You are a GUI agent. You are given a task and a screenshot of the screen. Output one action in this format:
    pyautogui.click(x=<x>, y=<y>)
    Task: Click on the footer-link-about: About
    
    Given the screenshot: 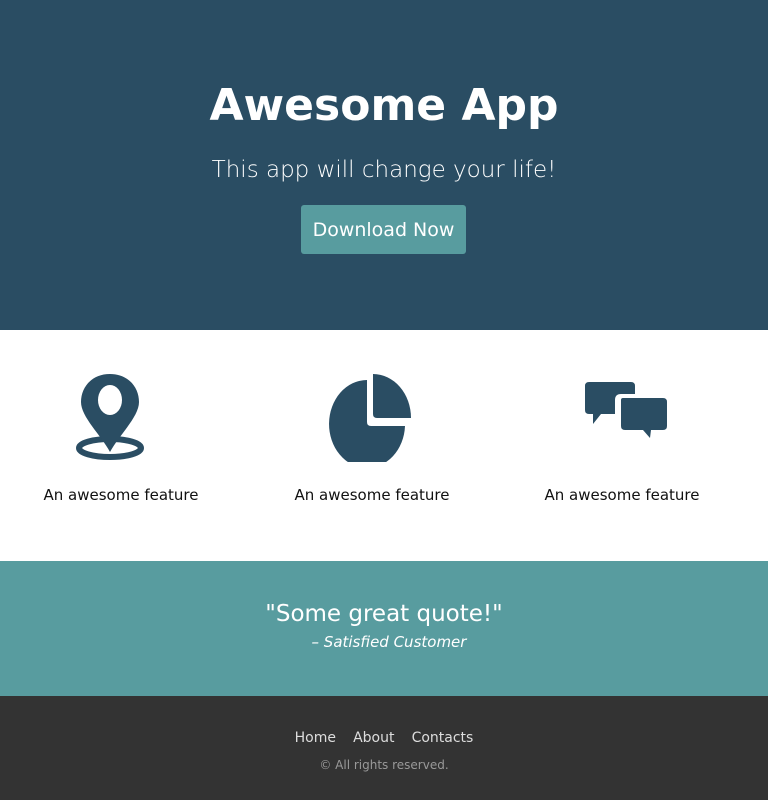 What is the action you would take?
    pyautogui.click(x=373, y=738)
    